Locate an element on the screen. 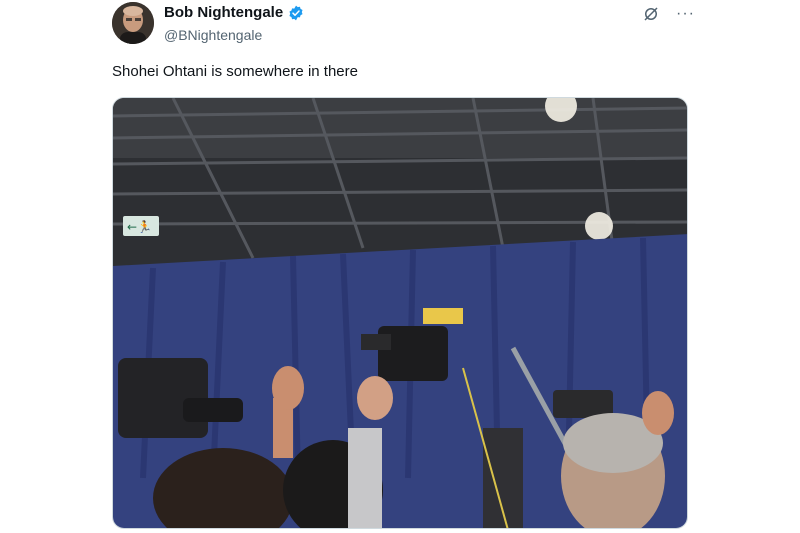 The height and width of the screenshot is (533, 800). header-actions: ··· is located at coordinates (668, 14).